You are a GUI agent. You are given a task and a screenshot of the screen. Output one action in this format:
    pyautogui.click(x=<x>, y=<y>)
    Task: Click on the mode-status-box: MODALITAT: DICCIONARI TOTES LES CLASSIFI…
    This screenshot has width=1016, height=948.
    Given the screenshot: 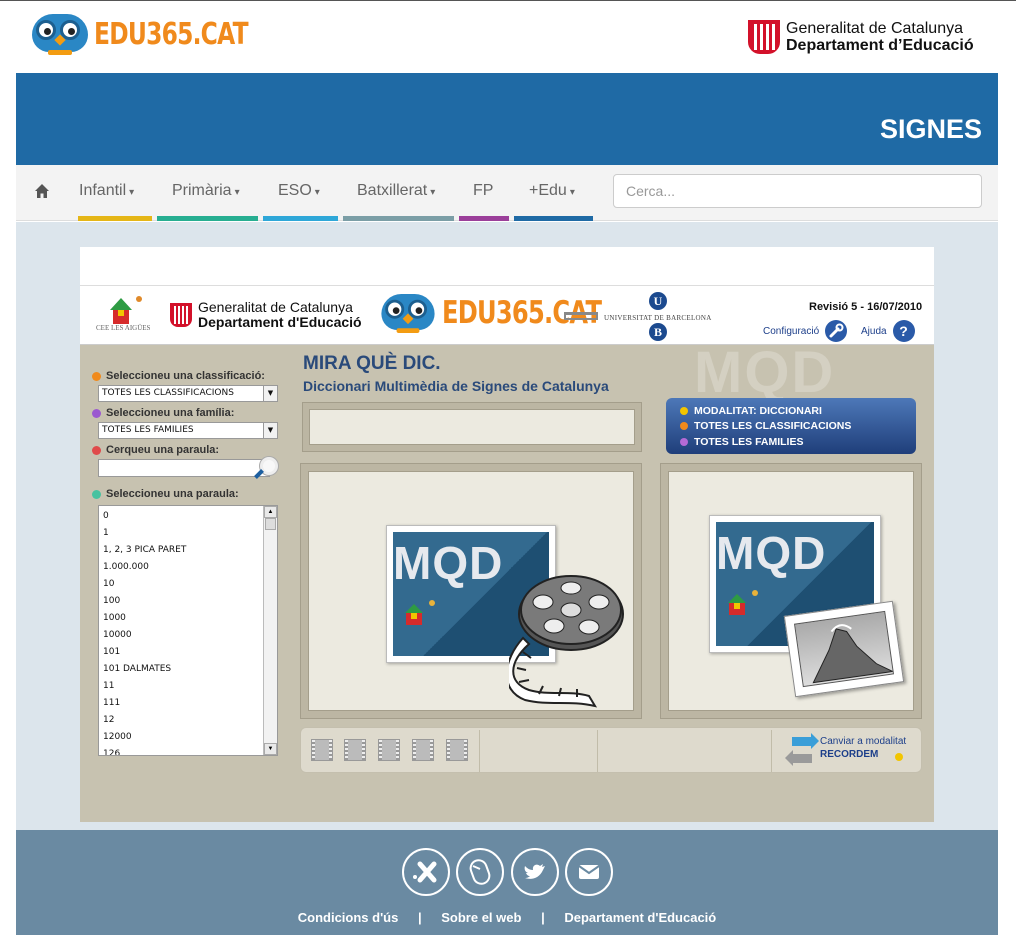 What is the action you would take?
    pyautogui.click(x=791, y=426)
    